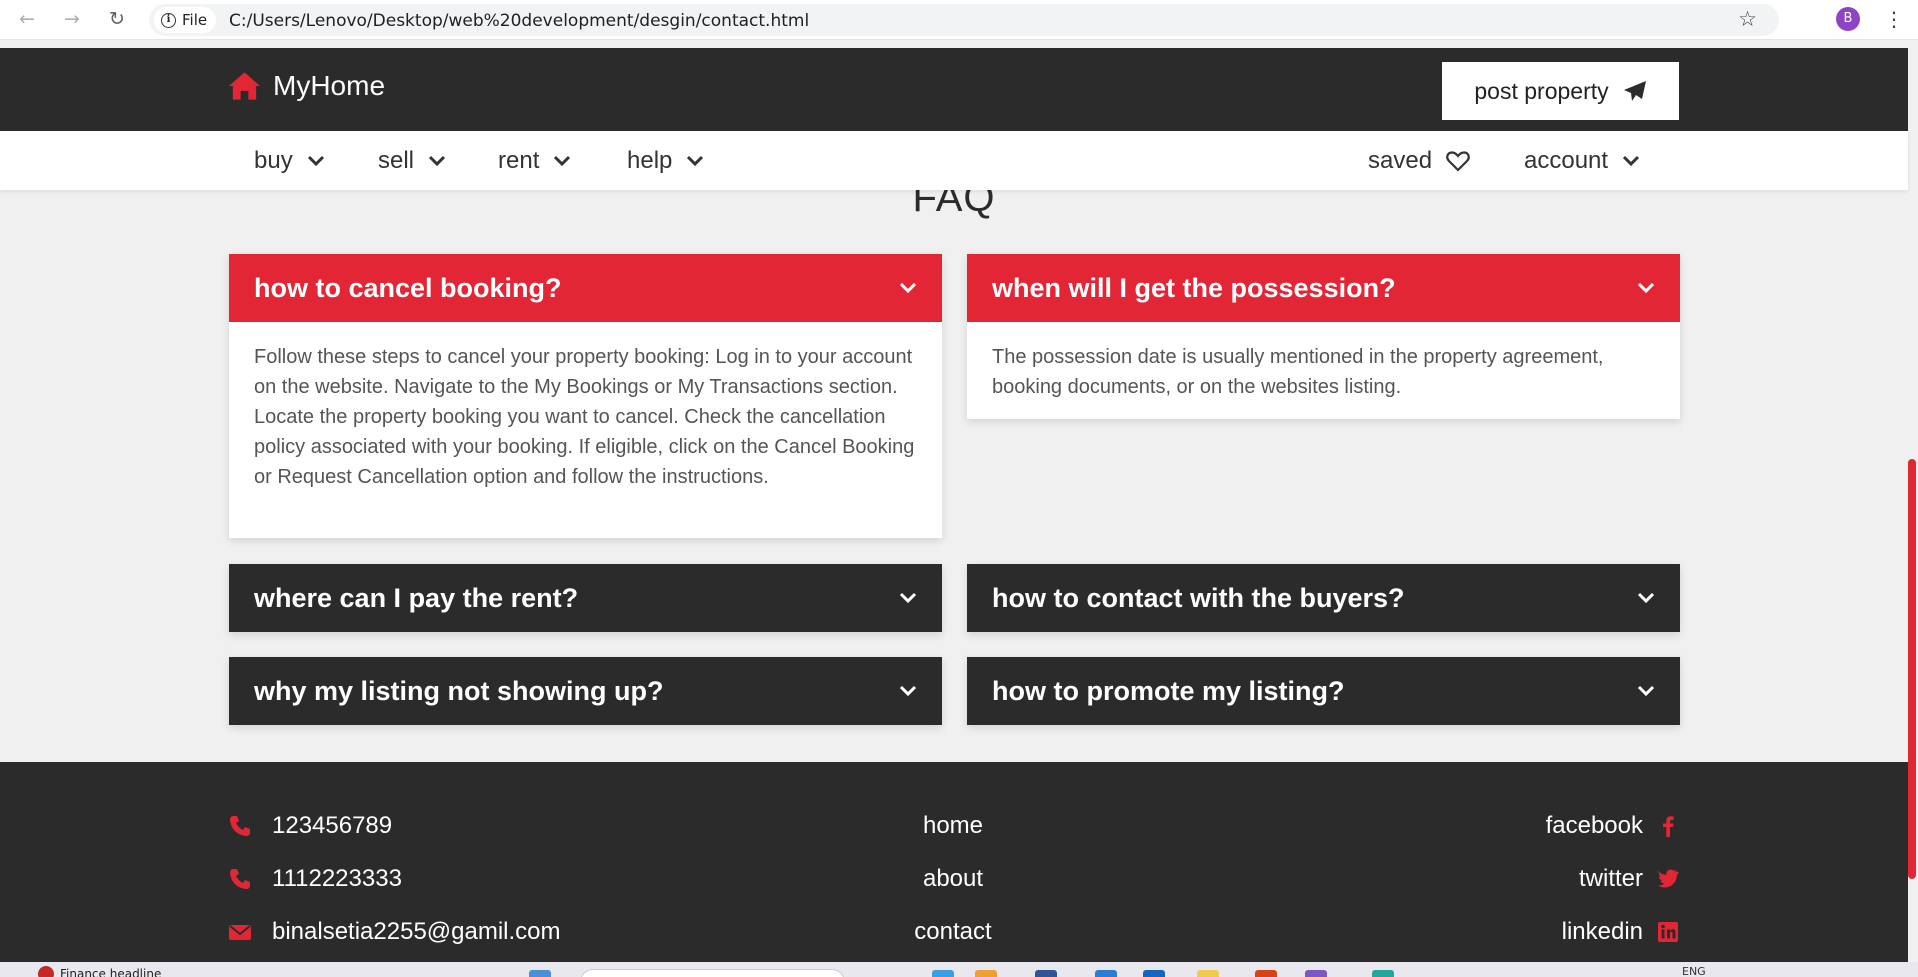 This screenshot has width=1918, height=977. What do you see at coordinates (953, 879) in the screenshot?
I see `footer-link-about: about` at bounding box center [953, 879].